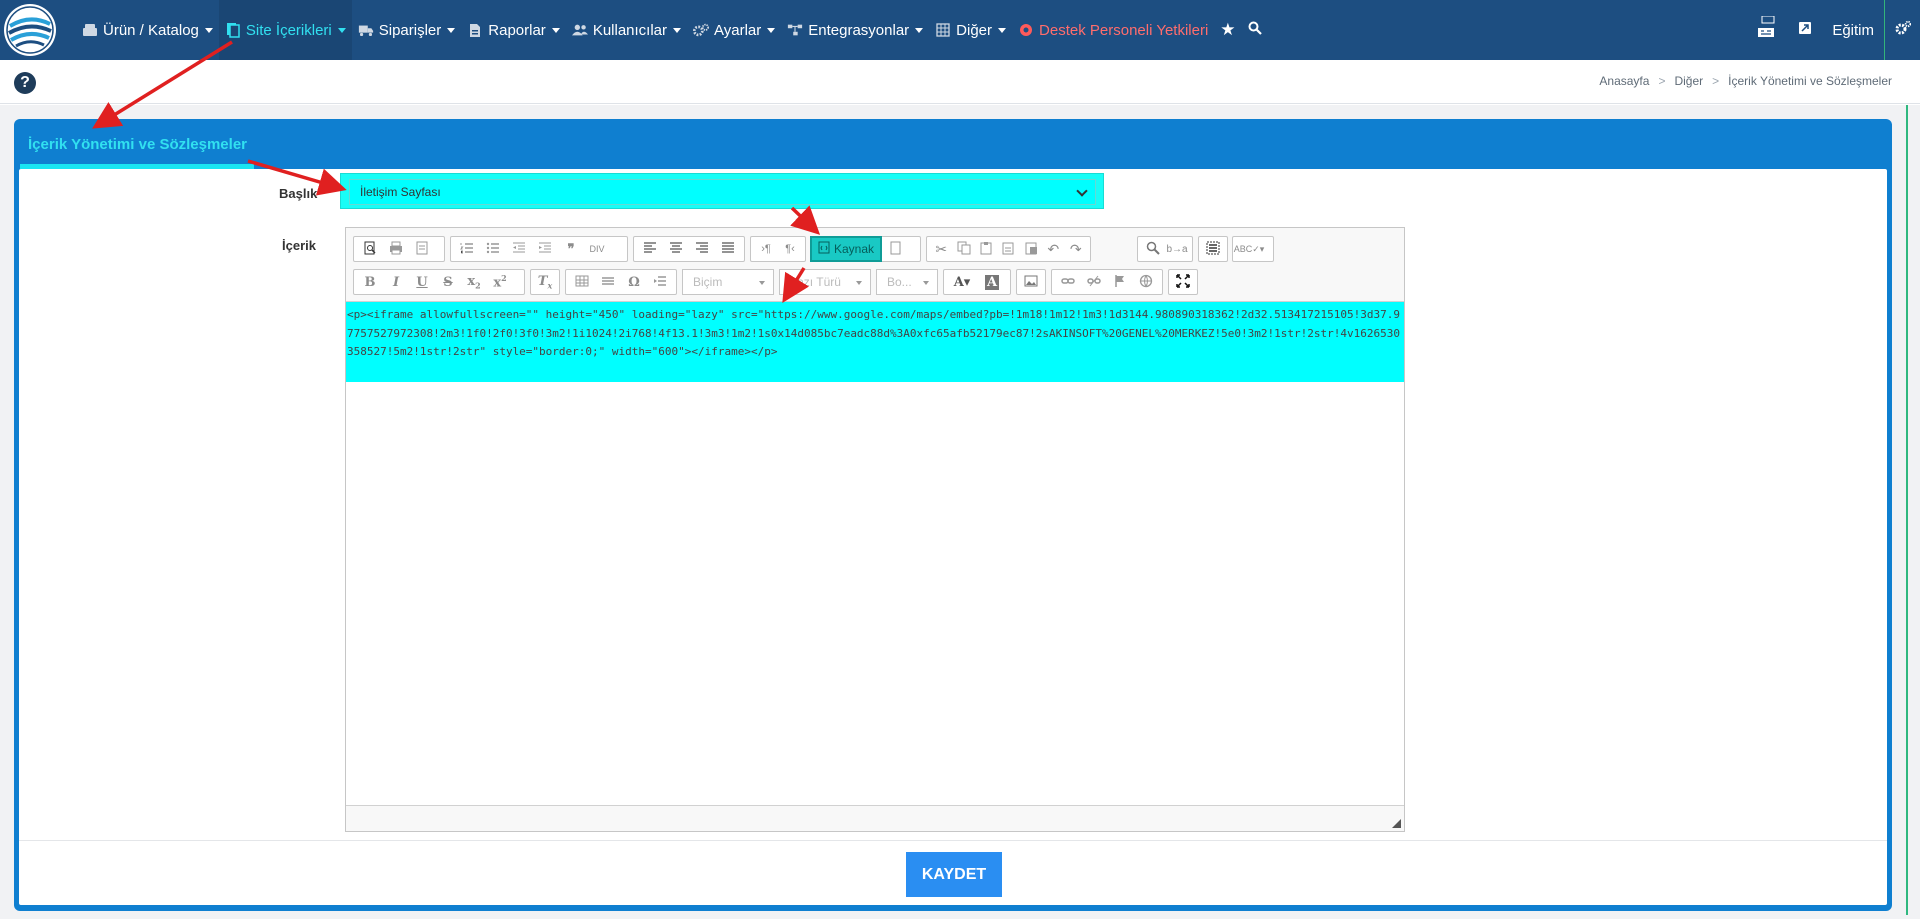  Describe the element at coordinates (1227, 30) in the screenshot. I see `favorites-star-button: ★` at that location.